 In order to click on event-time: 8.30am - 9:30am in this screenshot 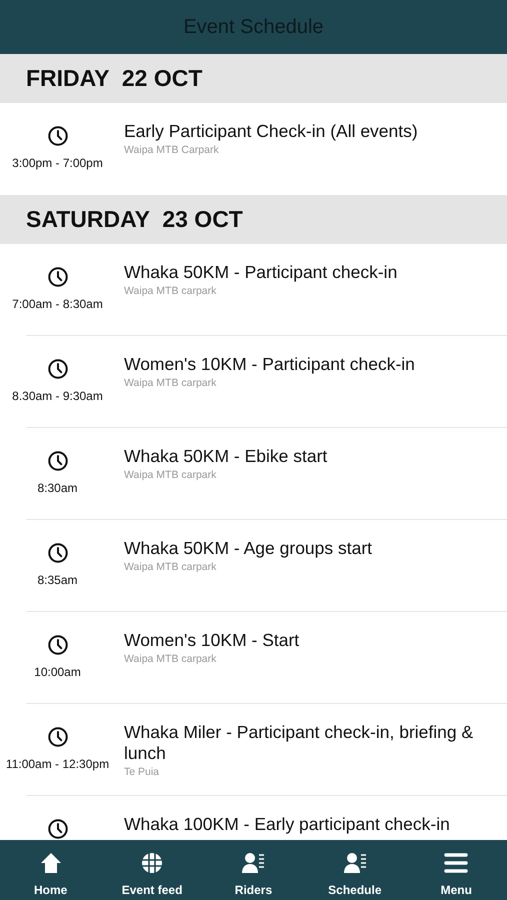, I will do `click(57, 396)`.